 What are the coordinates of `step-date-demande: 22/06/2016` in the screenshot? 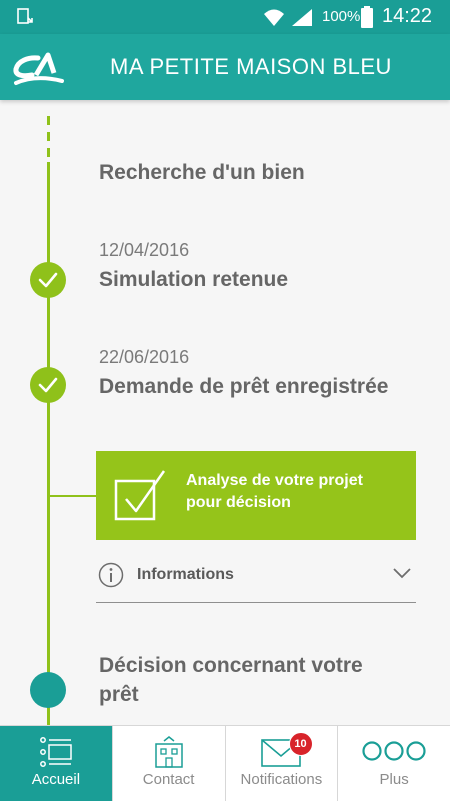 It's located at (144, 357).